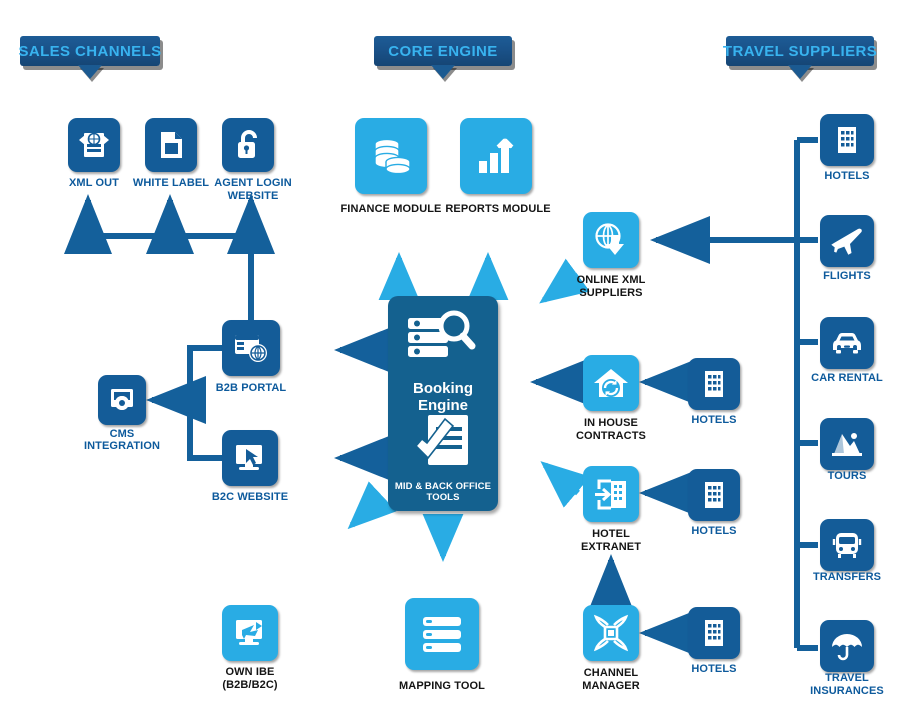  I want to click on label-reports-module: REPORTS MODULE, so click(498, 209).